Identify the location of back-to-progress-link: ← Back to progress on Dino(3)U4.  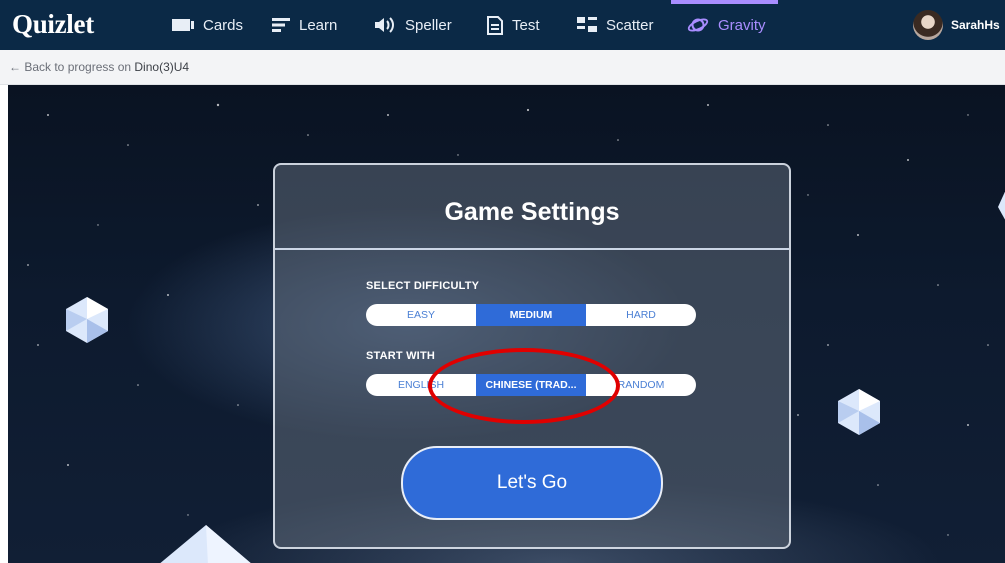
(99, 67).